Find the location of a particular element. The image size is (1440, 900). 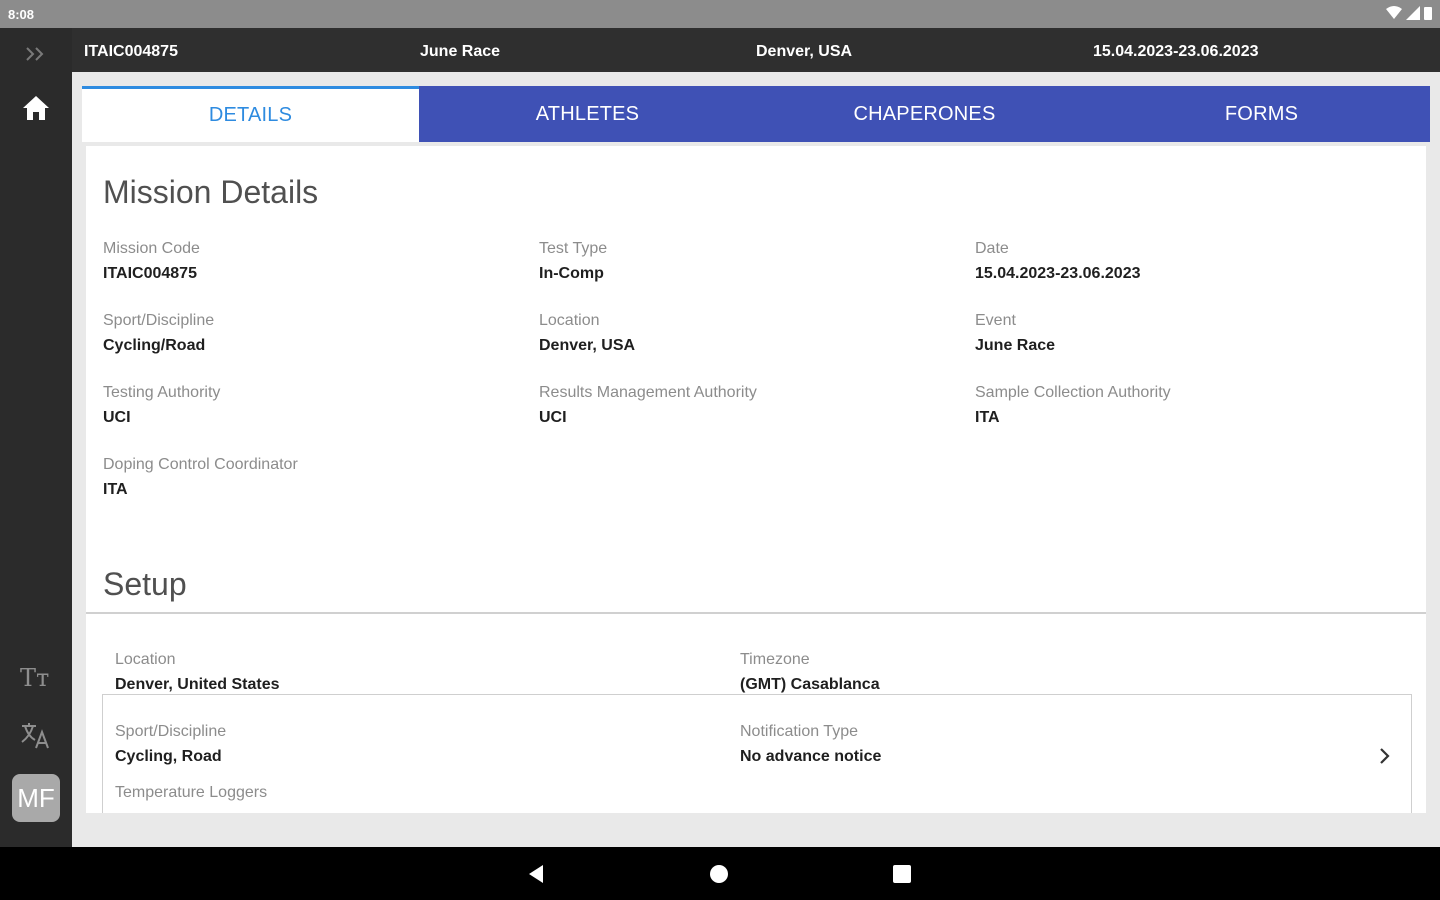

home-icon is located at coordinates (36, 108).